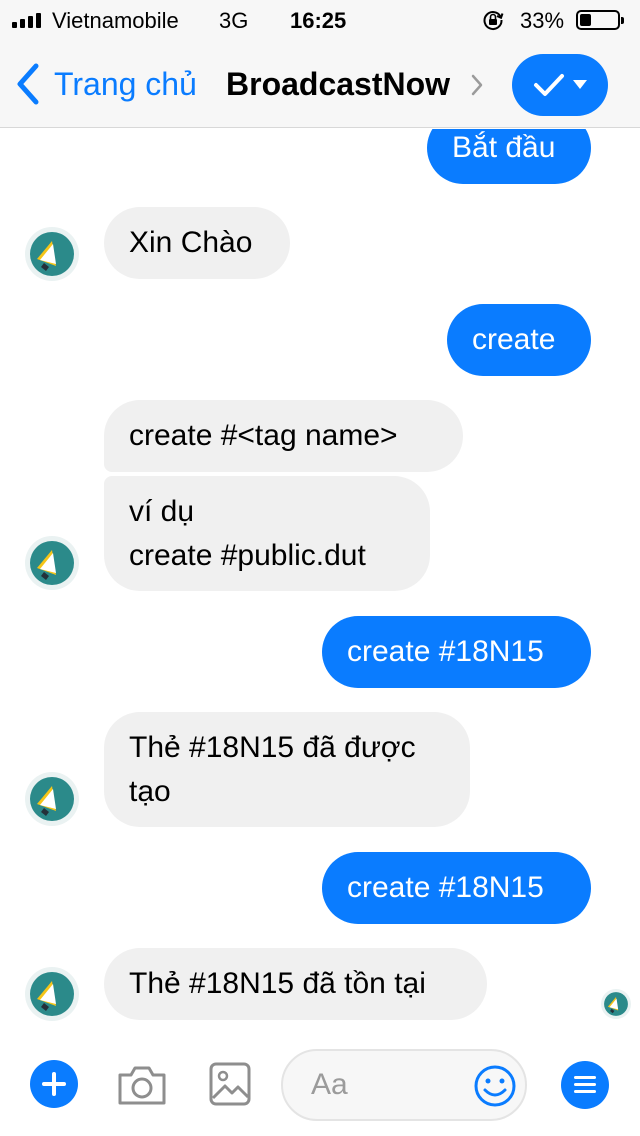 This screenshot has width=640, height=1136. Describe the element at coordinates (54, 1084) in the screenshot. I see `plus-icon` at that location.